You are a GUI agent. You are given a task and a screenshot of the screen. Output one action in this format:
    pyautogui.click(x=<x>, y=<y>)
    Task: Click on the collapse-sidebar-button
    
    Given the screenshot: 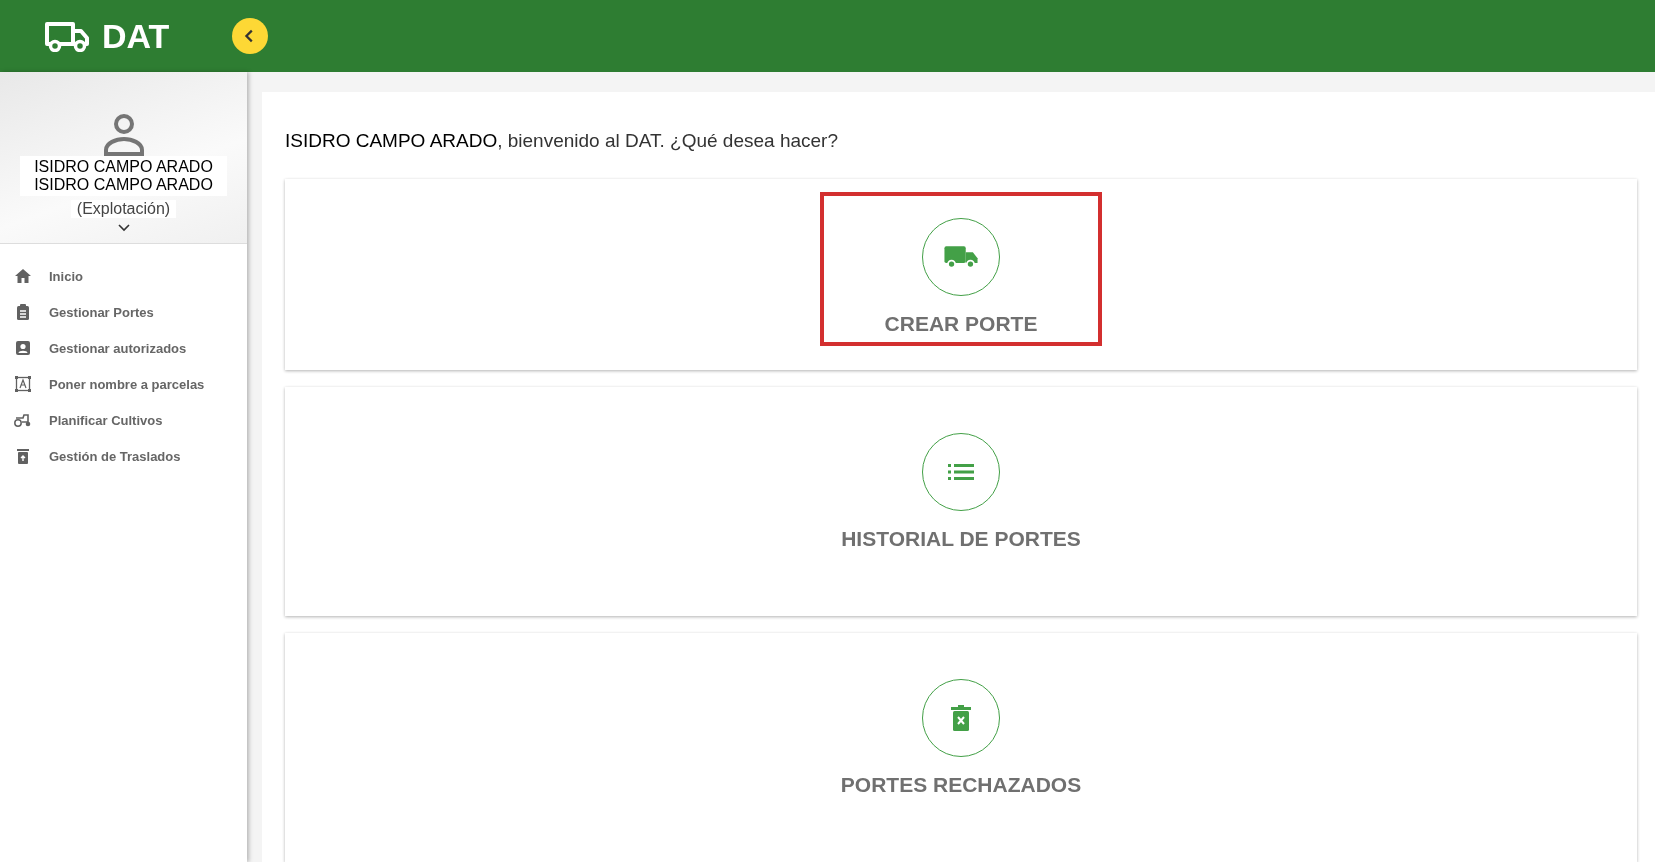 What is the action you would take?
    pyautogui.click(x=250, y=36)
    